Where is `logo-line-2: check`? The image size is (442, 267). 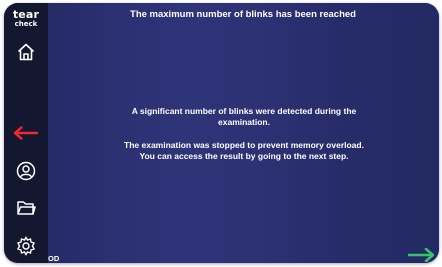
logo-line-2: check is located at coordinates (26, 24).